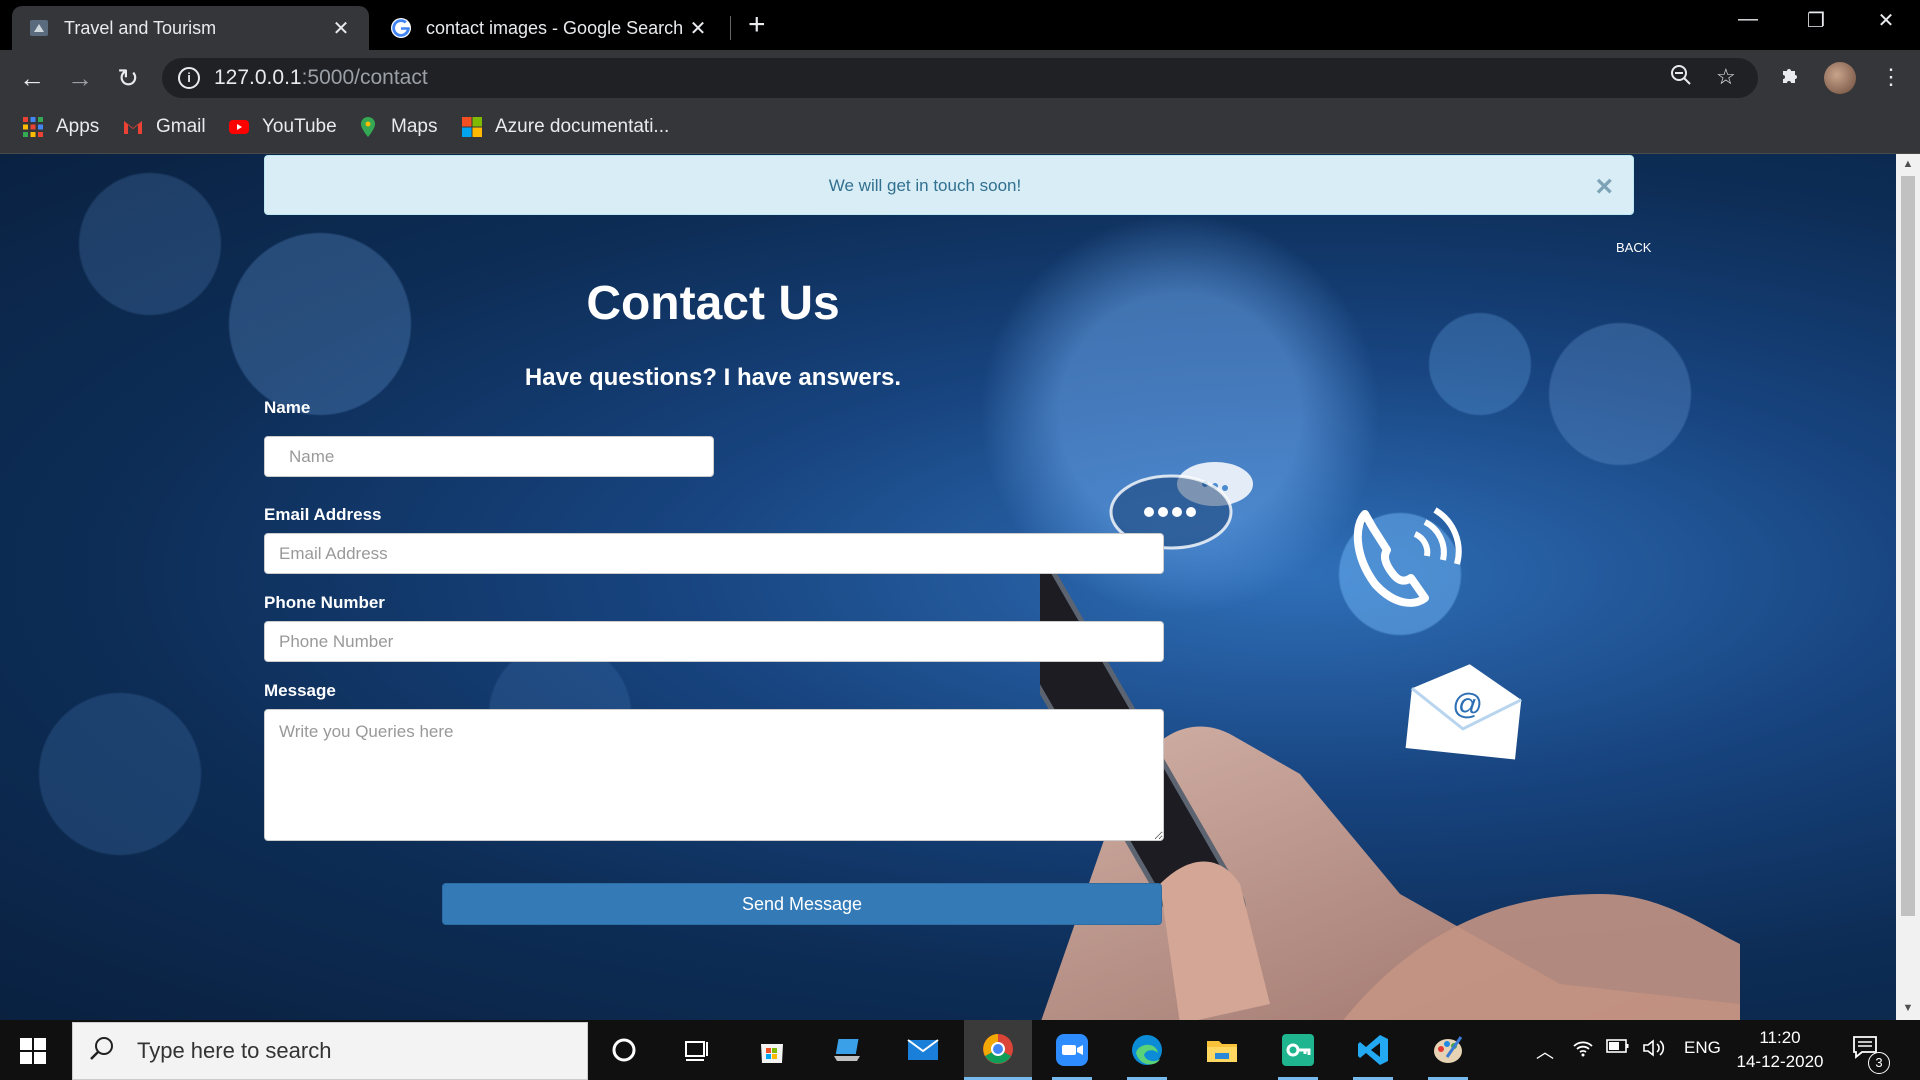  I want to click on zoom-app-icon, so click(1072, 1050).